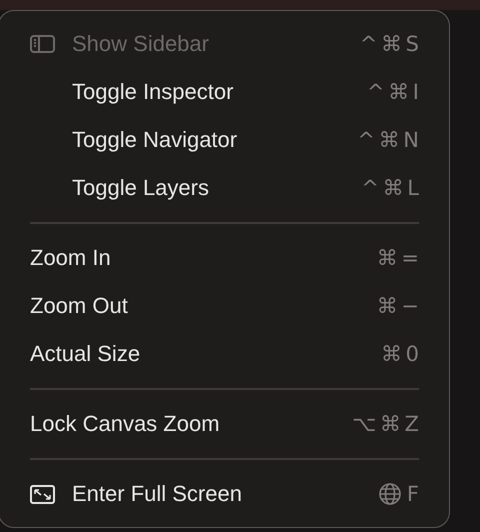 This screenshot has height=532, width=480. I want to click on fullscreen-icon, so click(42, 494).